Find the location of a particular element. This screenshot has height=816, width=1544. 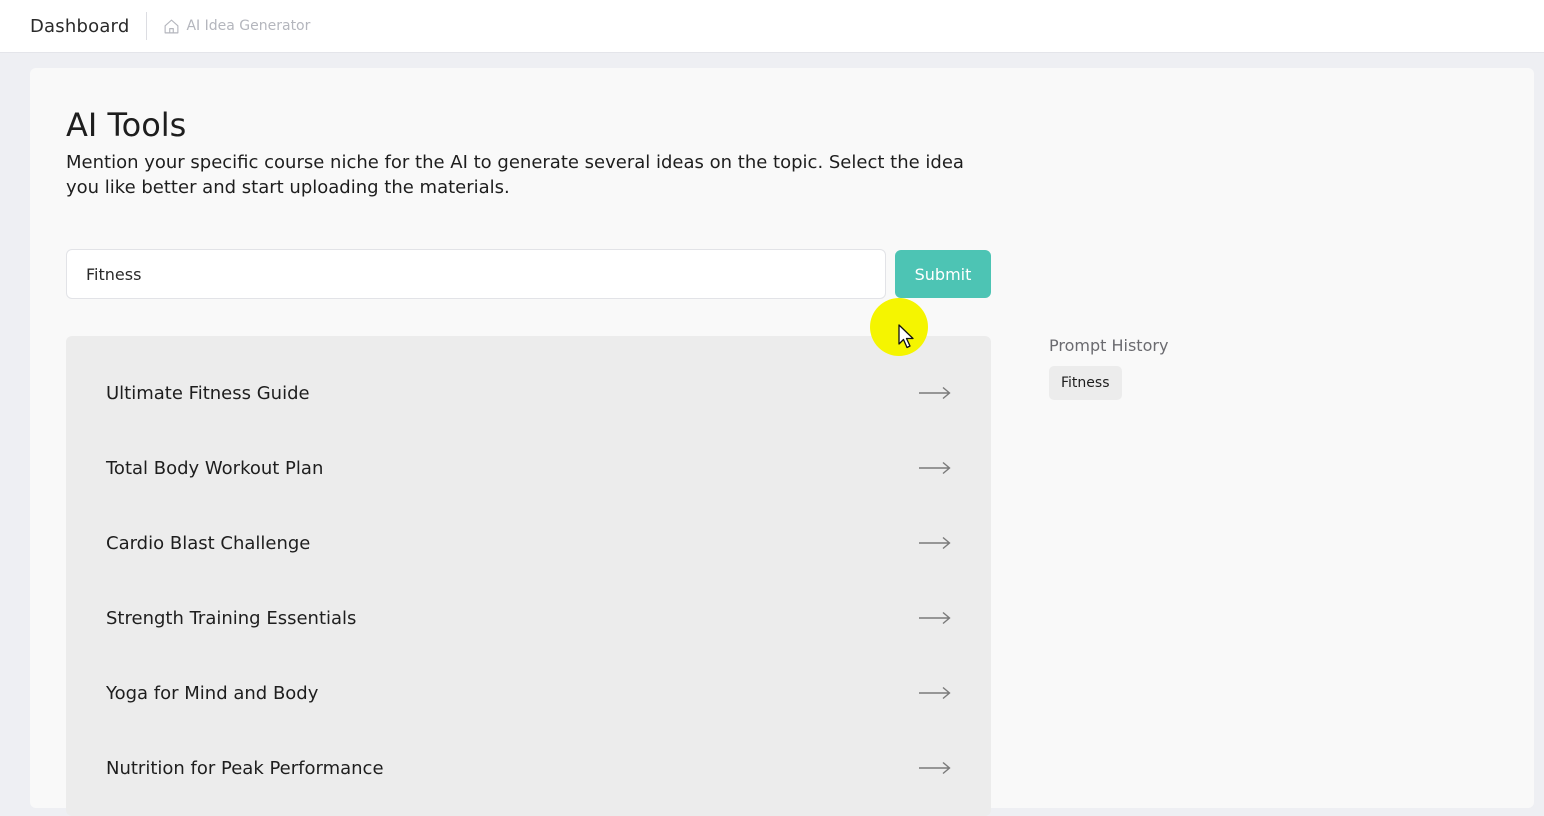

idea-label: Ultimate Fitness Guide is located at coordinates (208, 393).